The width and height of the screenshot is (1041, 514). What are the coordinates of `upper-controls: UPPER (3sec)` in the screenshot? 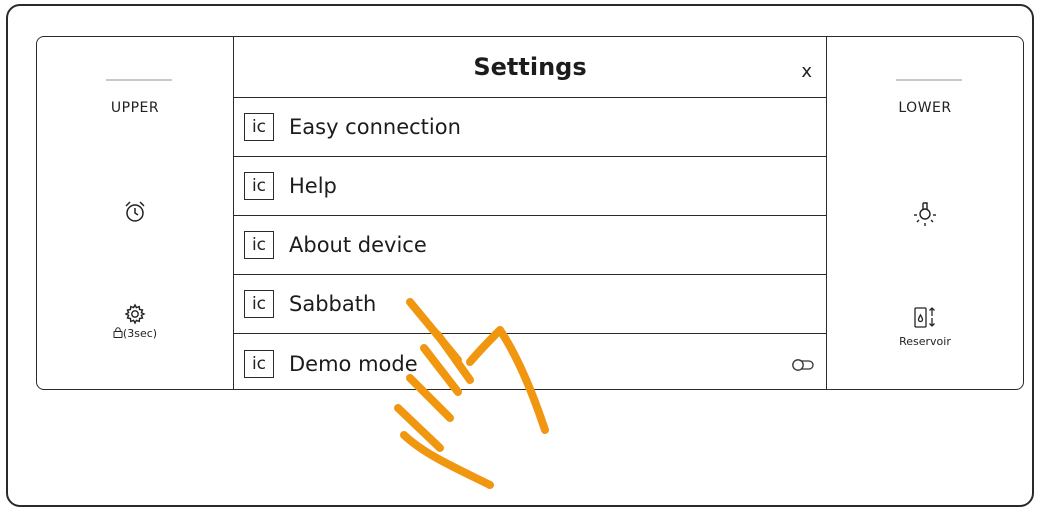 It's located at (135, 213).